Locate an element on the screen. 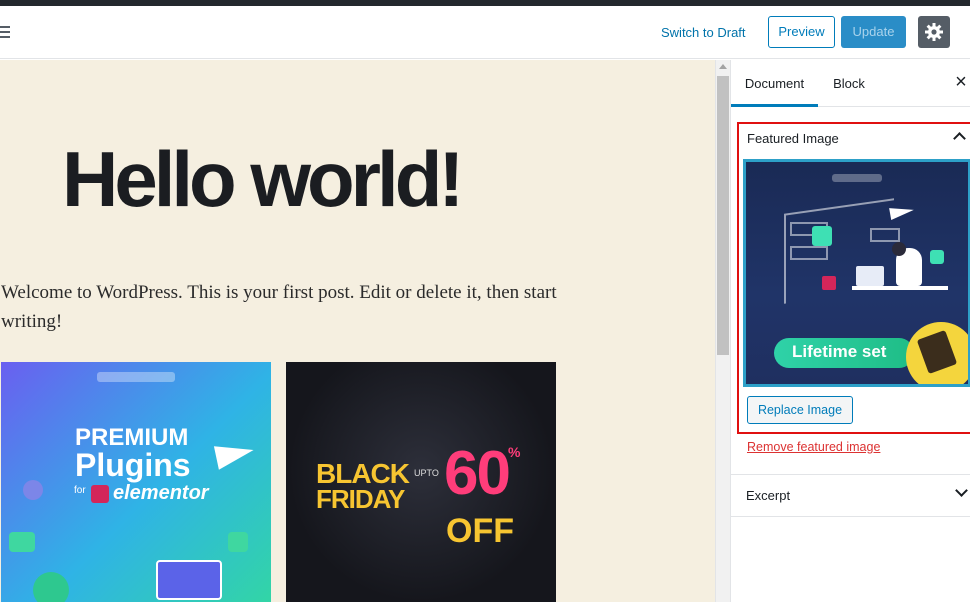  image-text-off: OFF is located at coordinates (480, 531).